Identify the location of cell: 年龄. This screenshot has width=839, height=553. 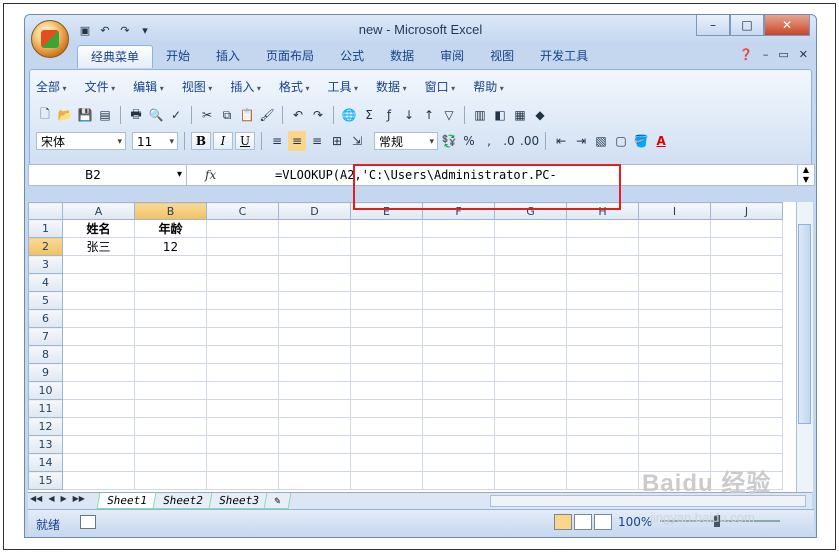
(170, 228).